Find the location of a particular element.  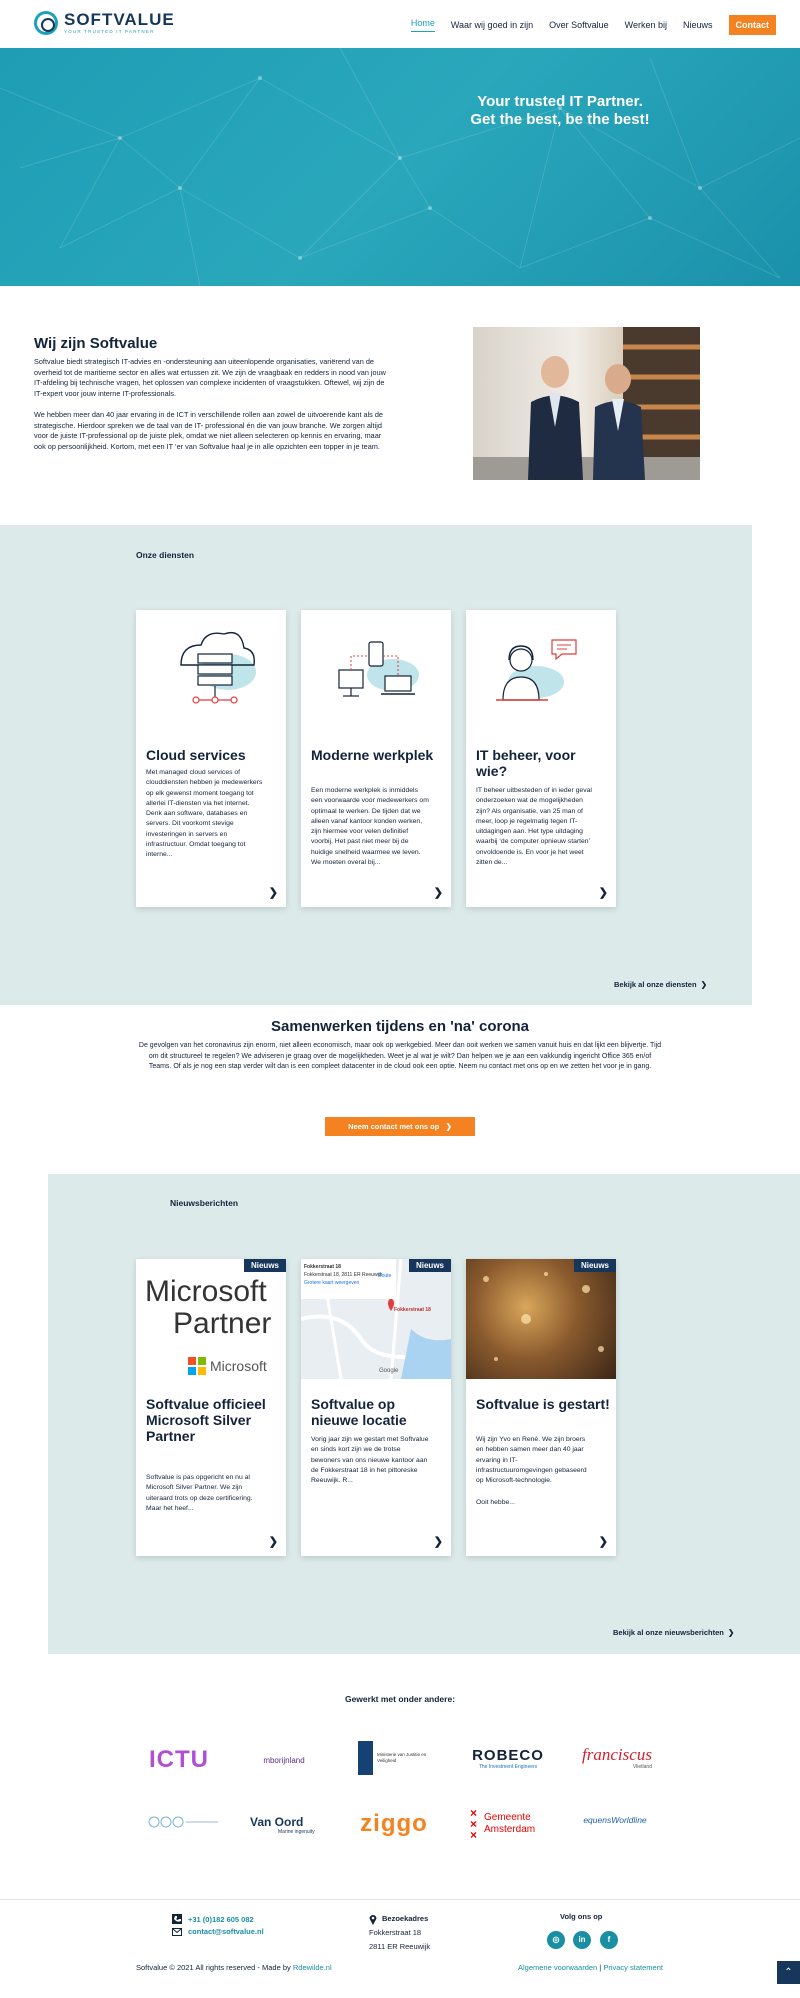

nav-nieuws: Nieuws is located at coordinates (698, 25).